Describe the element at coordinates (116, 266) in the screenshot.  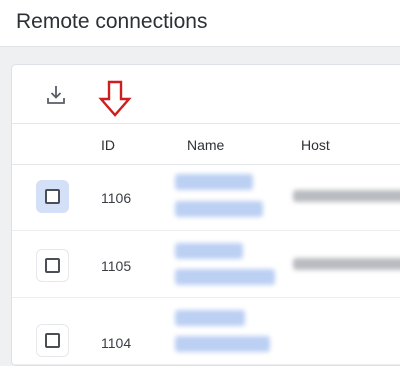
I see `row-id: 1105` at that location.